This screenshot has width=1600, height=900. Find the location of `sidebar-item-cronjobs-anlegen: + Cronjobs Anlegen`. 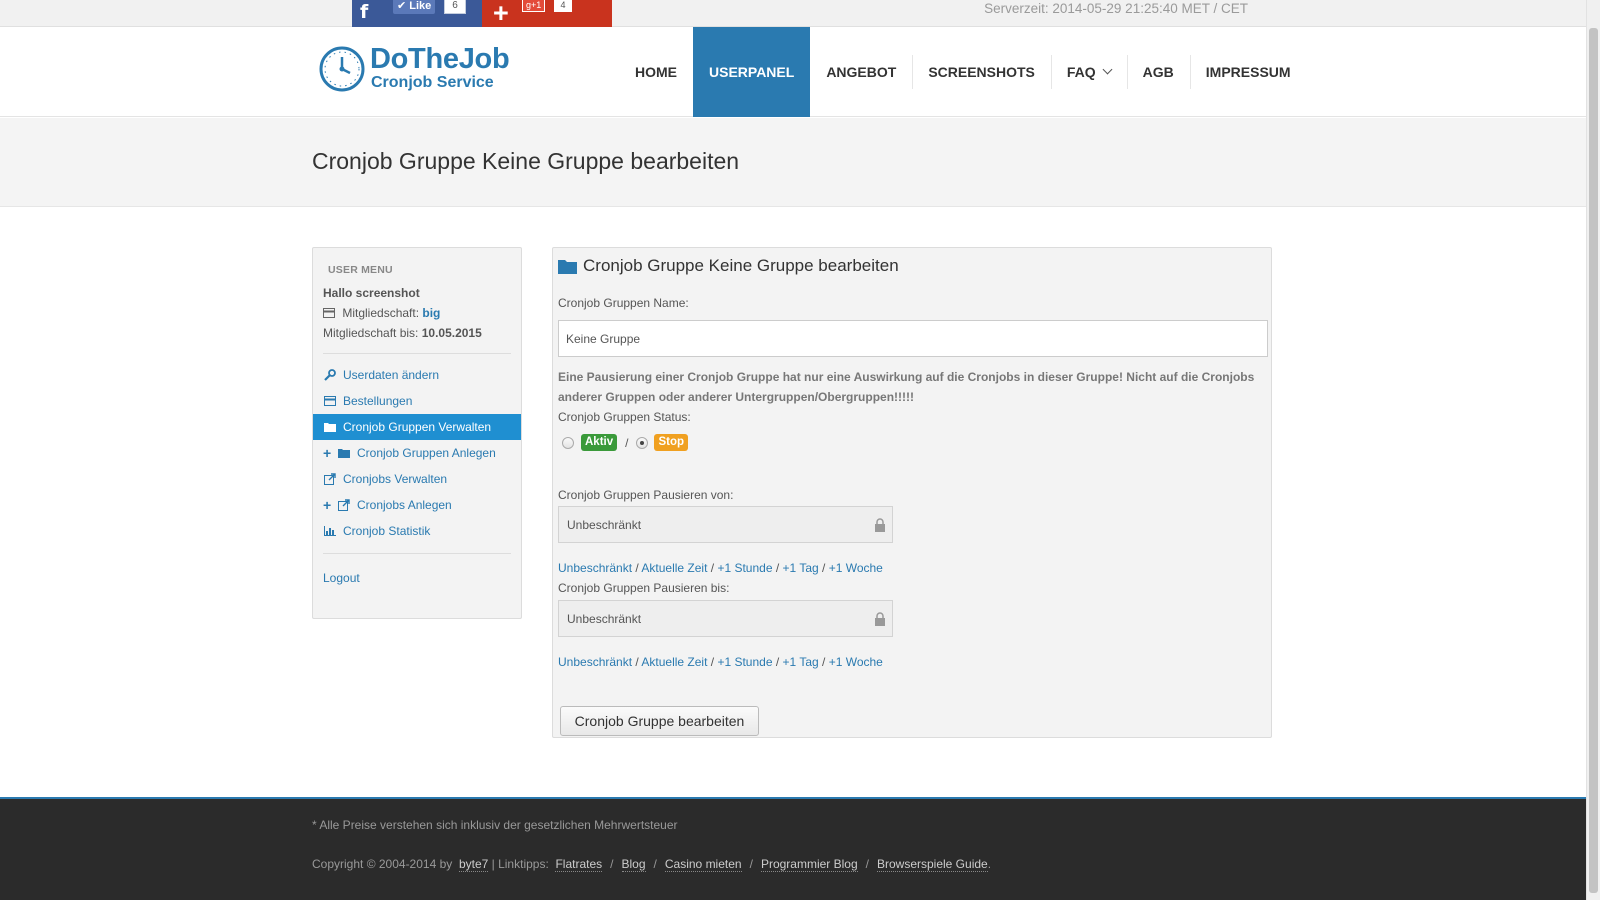

sidebar-item-cronjobs-anlegen: + Cronjobs Anlegen is located at coordinates (417, 505).